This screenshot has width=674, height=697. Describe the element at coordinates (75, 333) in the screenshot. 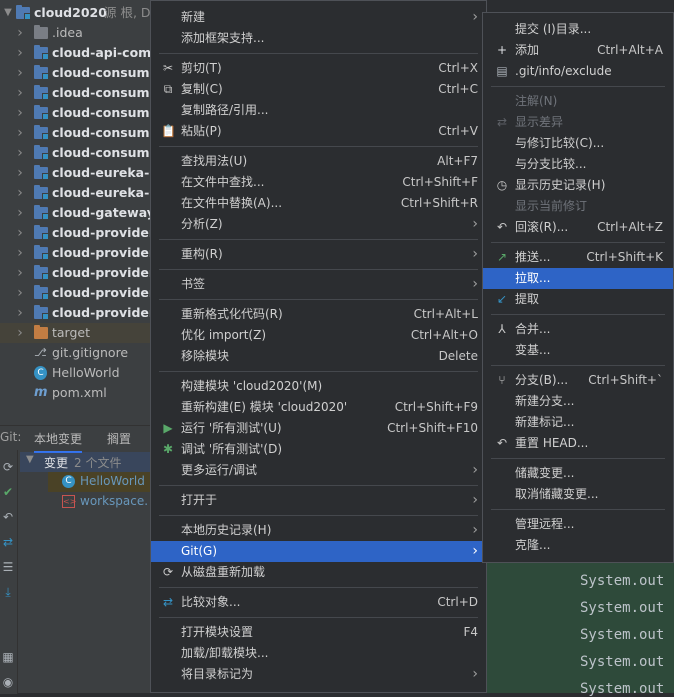

I see `tree-item: › target` at that location.